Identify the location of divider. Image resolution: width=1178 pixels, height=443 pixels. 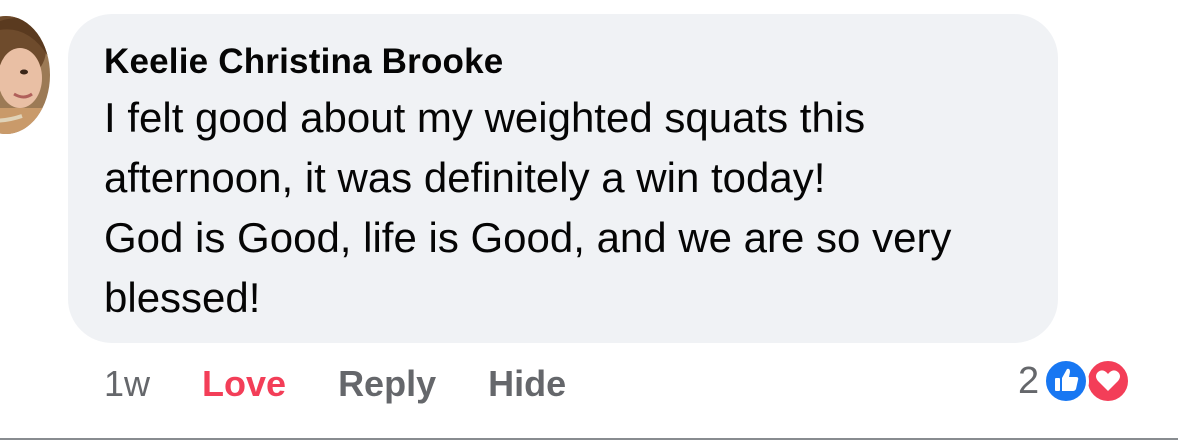
(589, 439).